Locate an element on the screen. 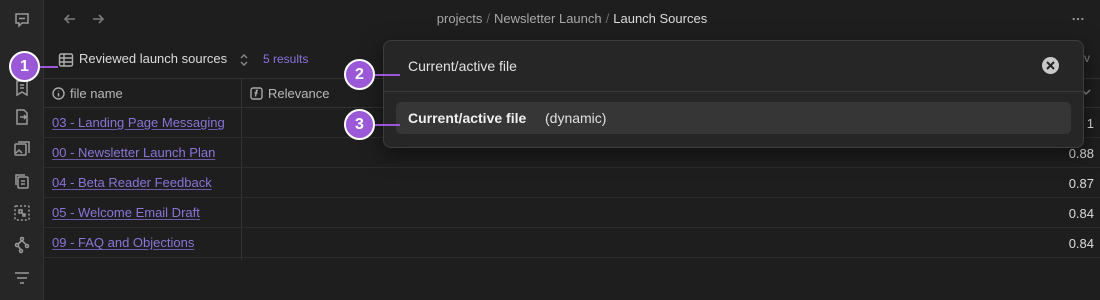 The image size is (1100, 300). info-icon is located at coordinates (58, 93).